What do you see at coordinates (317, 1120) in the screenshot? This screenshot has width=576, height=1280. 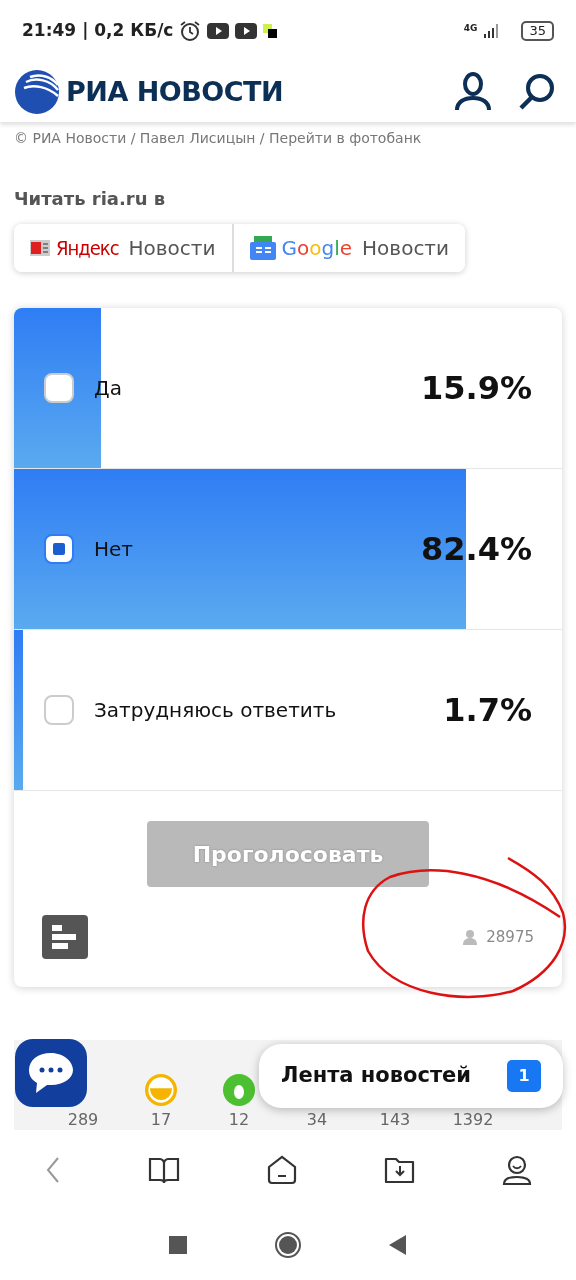 I see `reaction-count: 34` at bounding box center [317, 1120].